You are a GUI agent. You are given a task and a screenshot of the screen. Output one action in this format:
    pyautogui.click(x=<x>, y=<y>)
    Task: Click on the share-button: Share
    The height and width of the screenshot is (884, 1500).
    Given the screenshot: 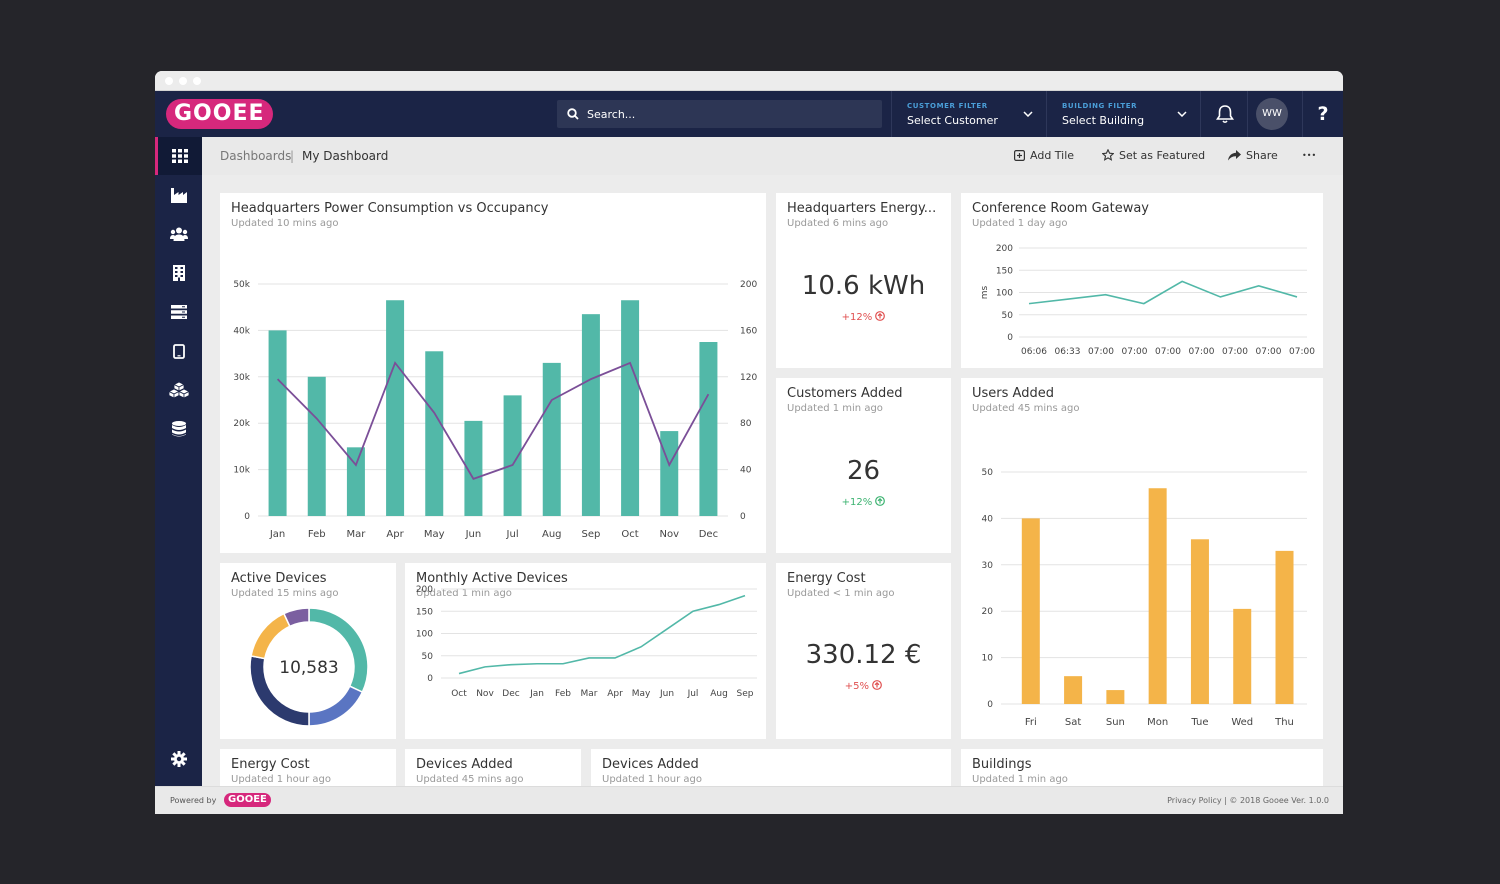 What is the action you would take?
    pyautogui.click(x=1253, y=155)
    